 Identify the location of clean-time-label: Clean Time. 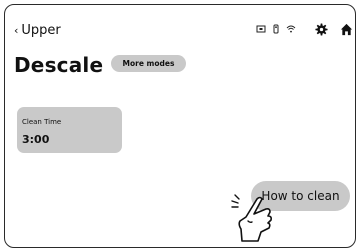
(42, 122).